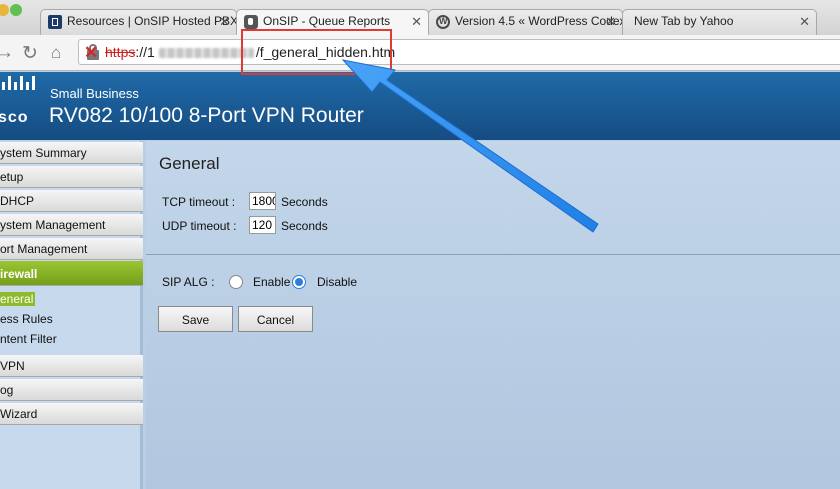  What do you see at coordinates (470, 146) in the screenshot?
I see `annotation-arrow-icon` at bounding box center [470, 146].